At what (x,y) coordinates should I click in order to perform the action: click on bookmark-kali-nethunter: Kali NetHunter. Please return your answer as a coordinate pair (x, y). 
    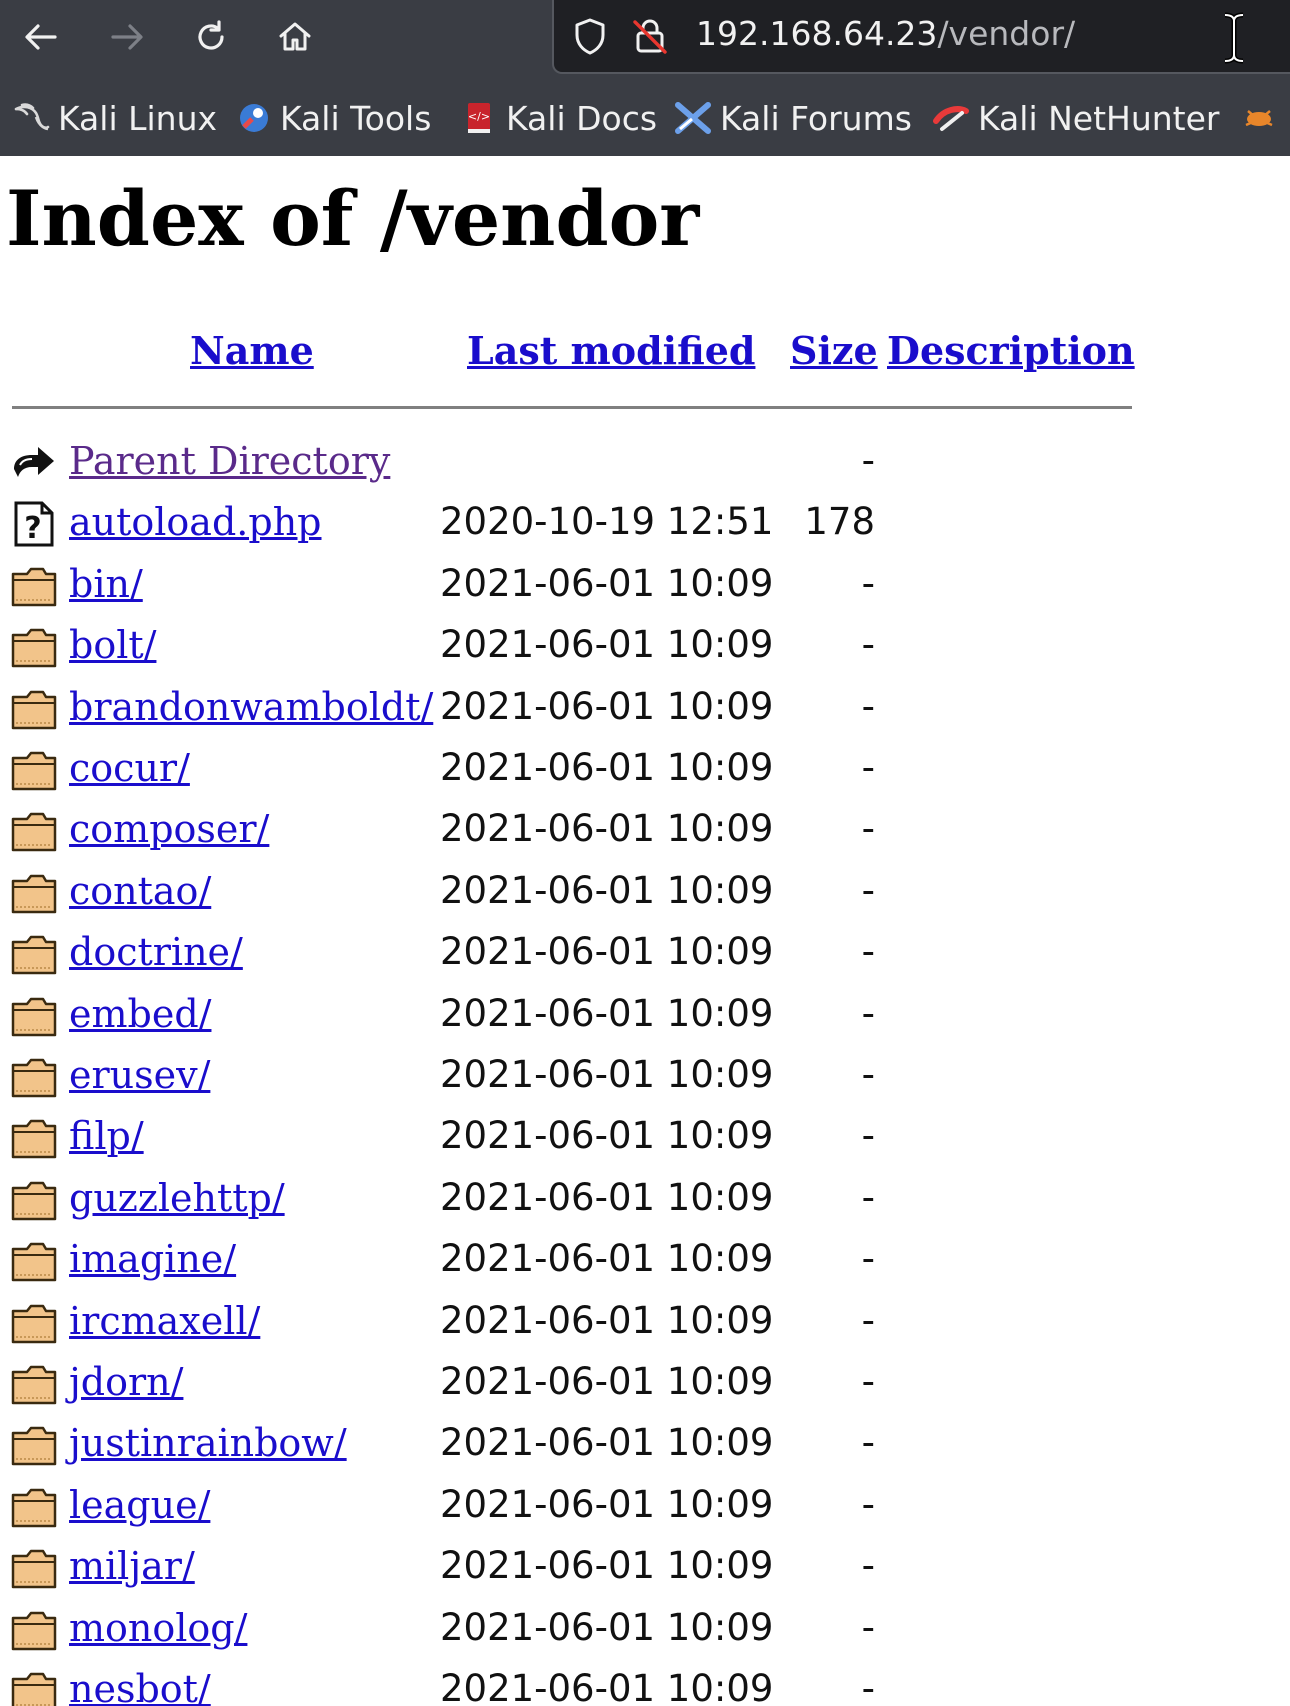
    Looking at the image, I should click on (1076, 118).